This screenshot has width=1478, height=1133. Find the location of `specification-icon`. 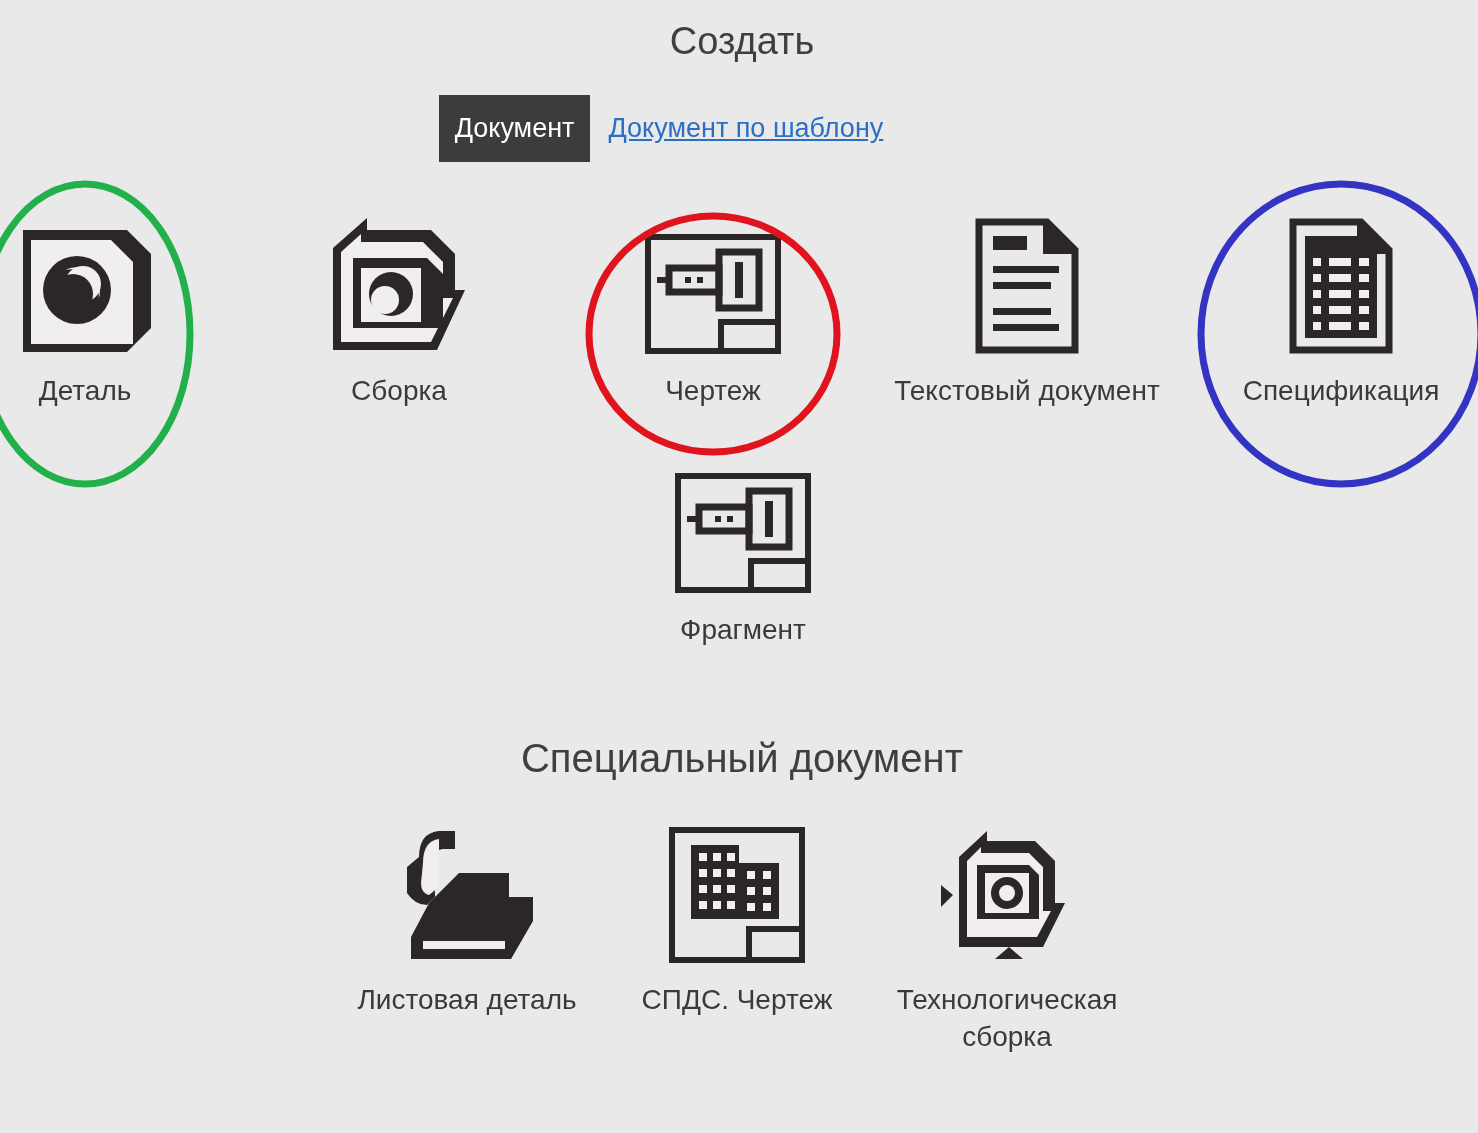

specification-icon is located at coordinates (1341, 286).